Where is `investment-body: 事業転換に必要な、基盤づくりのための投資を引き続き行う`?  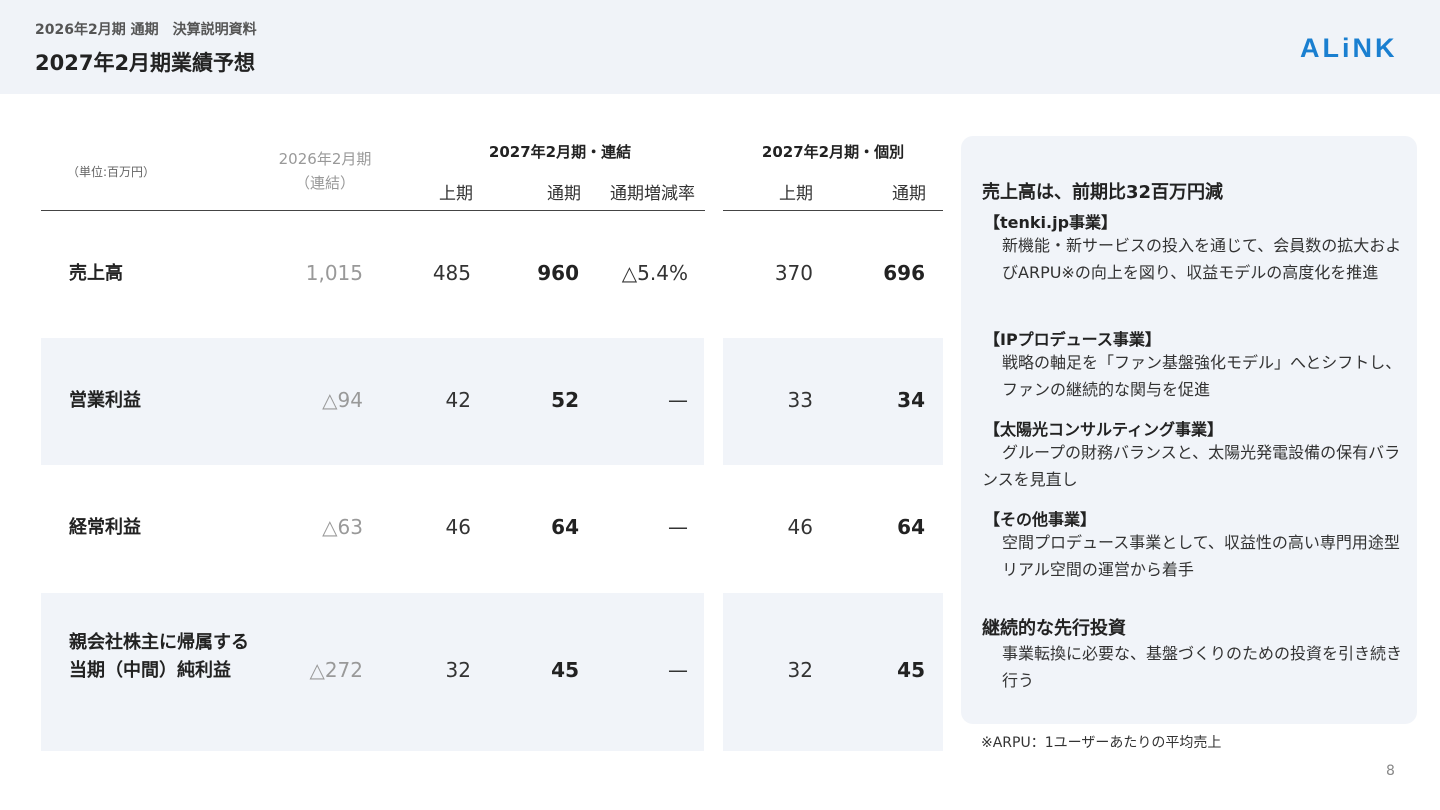 investment-body: 事業転換に必要な、基盤づくりのための投資を引き続き行う is located at coordinates (1202, 667).